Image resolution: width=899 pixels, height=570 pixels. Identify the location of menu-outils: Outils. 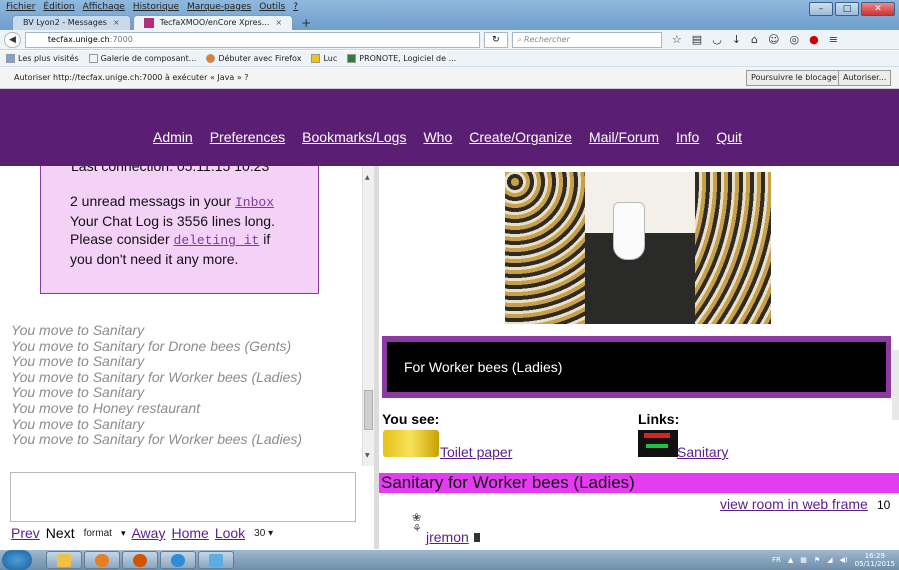
(272, 7).